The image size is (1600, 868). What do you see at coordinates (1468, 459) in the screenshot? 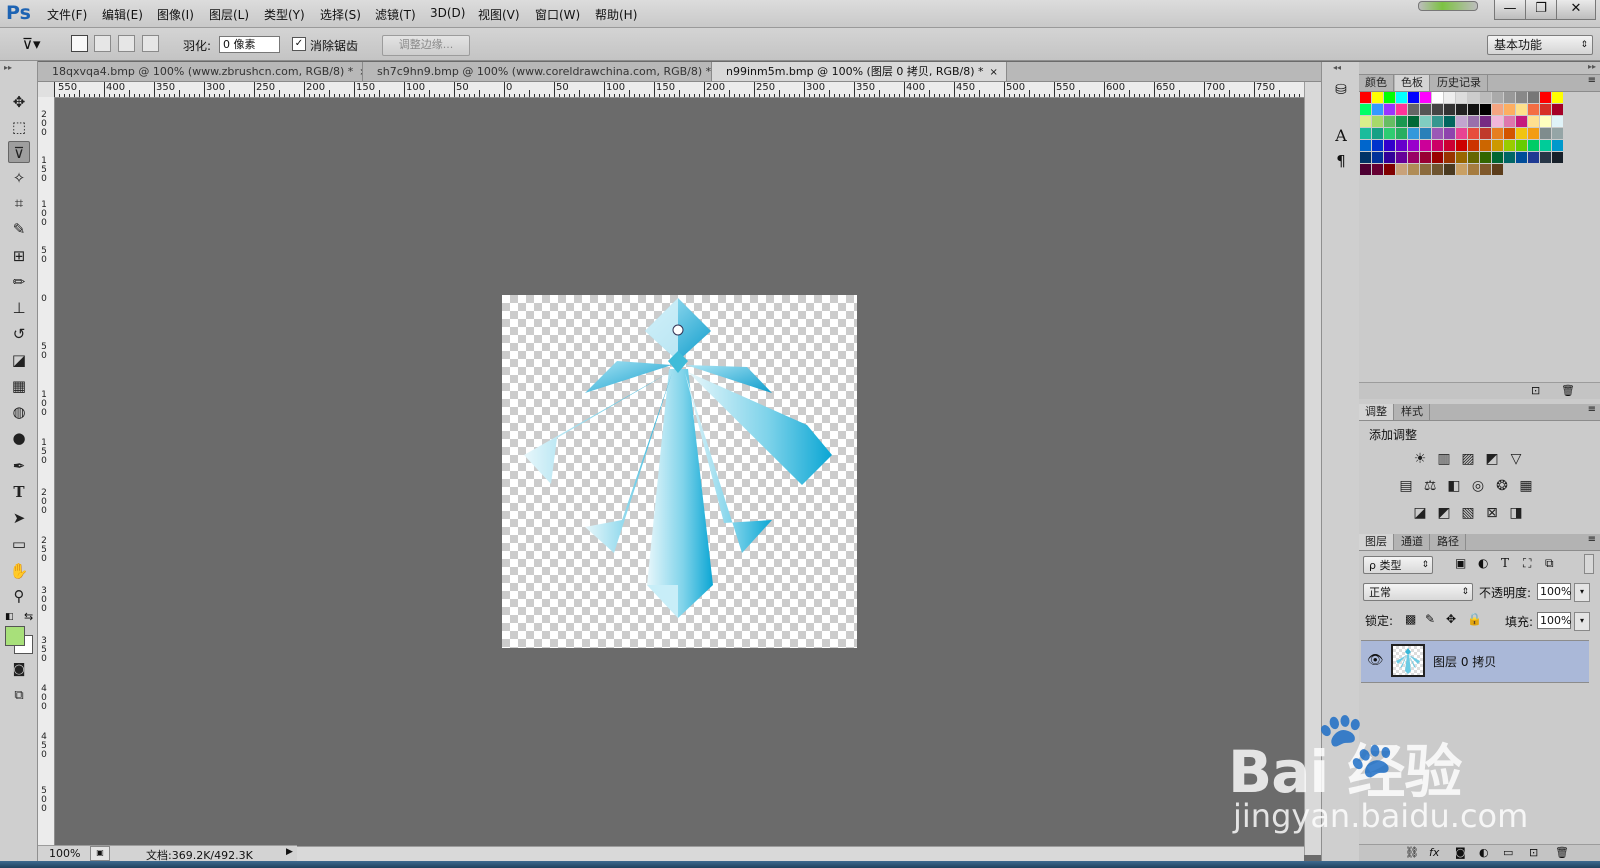
I see `curves-icon: ▨` at bounding box center [1468, 459].